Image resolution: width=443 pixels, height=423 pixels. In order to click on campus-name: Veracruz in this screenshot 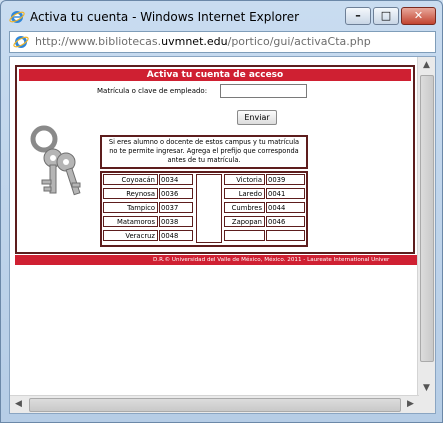, I will do `click(130, 235)`.